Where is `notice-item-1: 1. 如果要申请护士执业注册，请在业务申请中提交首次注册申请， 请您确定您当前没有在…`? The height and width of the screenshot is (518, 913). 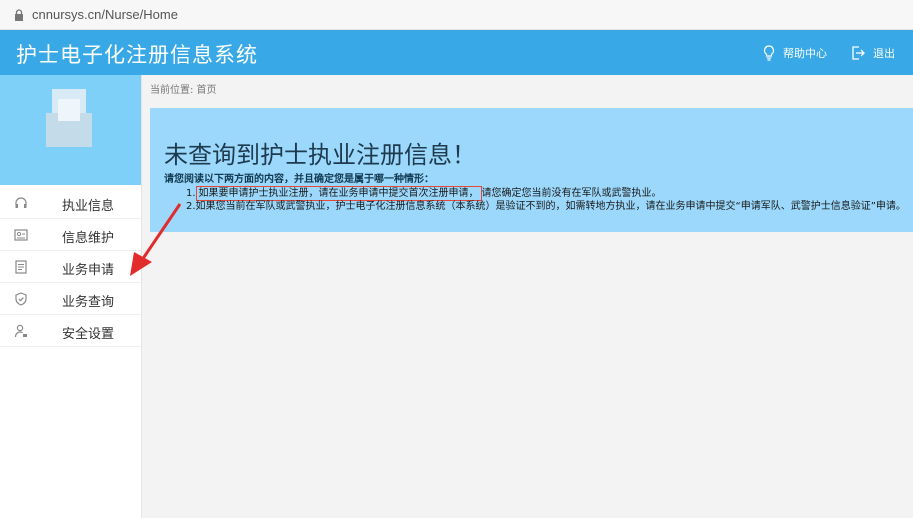 notice-item-1: 1. 如果要申请护士执业注册，请在业务申请中提交首次注册申请， 请您确定您当前没有在… is located at coordinates (424, 192).